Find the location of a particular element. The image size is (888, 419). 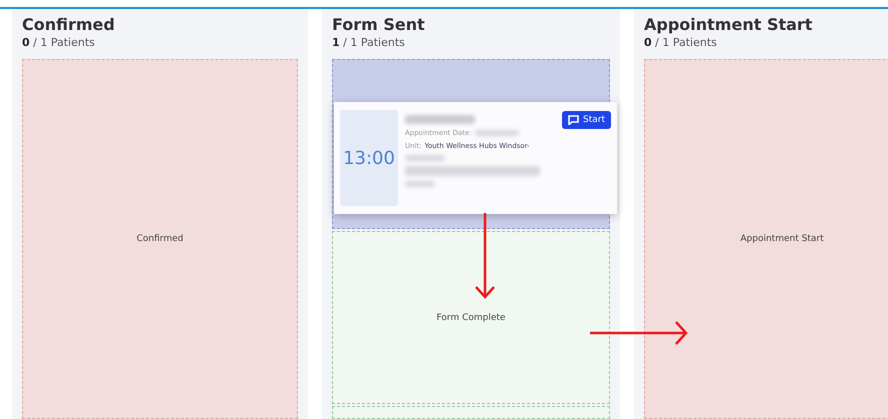

appointment-time: 13:00 is located at coordinates (369, 158).